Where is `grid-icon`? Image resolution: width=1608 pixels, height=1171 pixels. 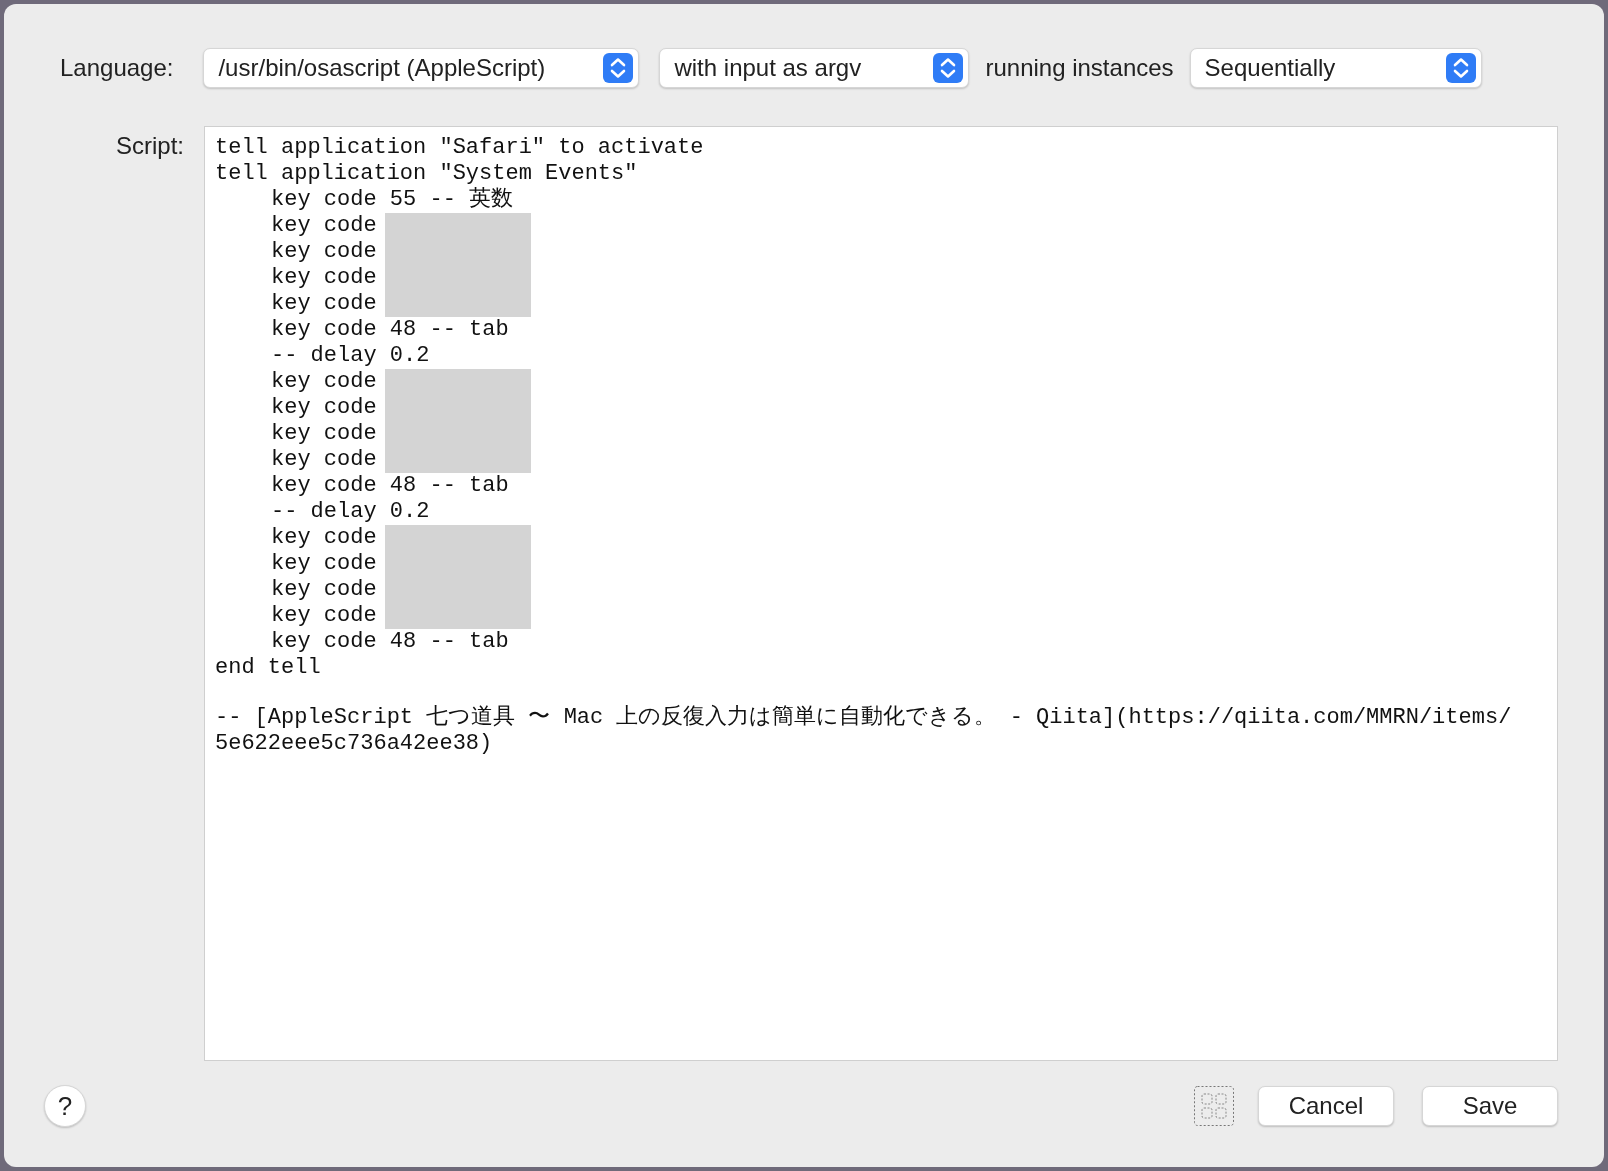 grid-icon is located at coordinates (1214, 1106).